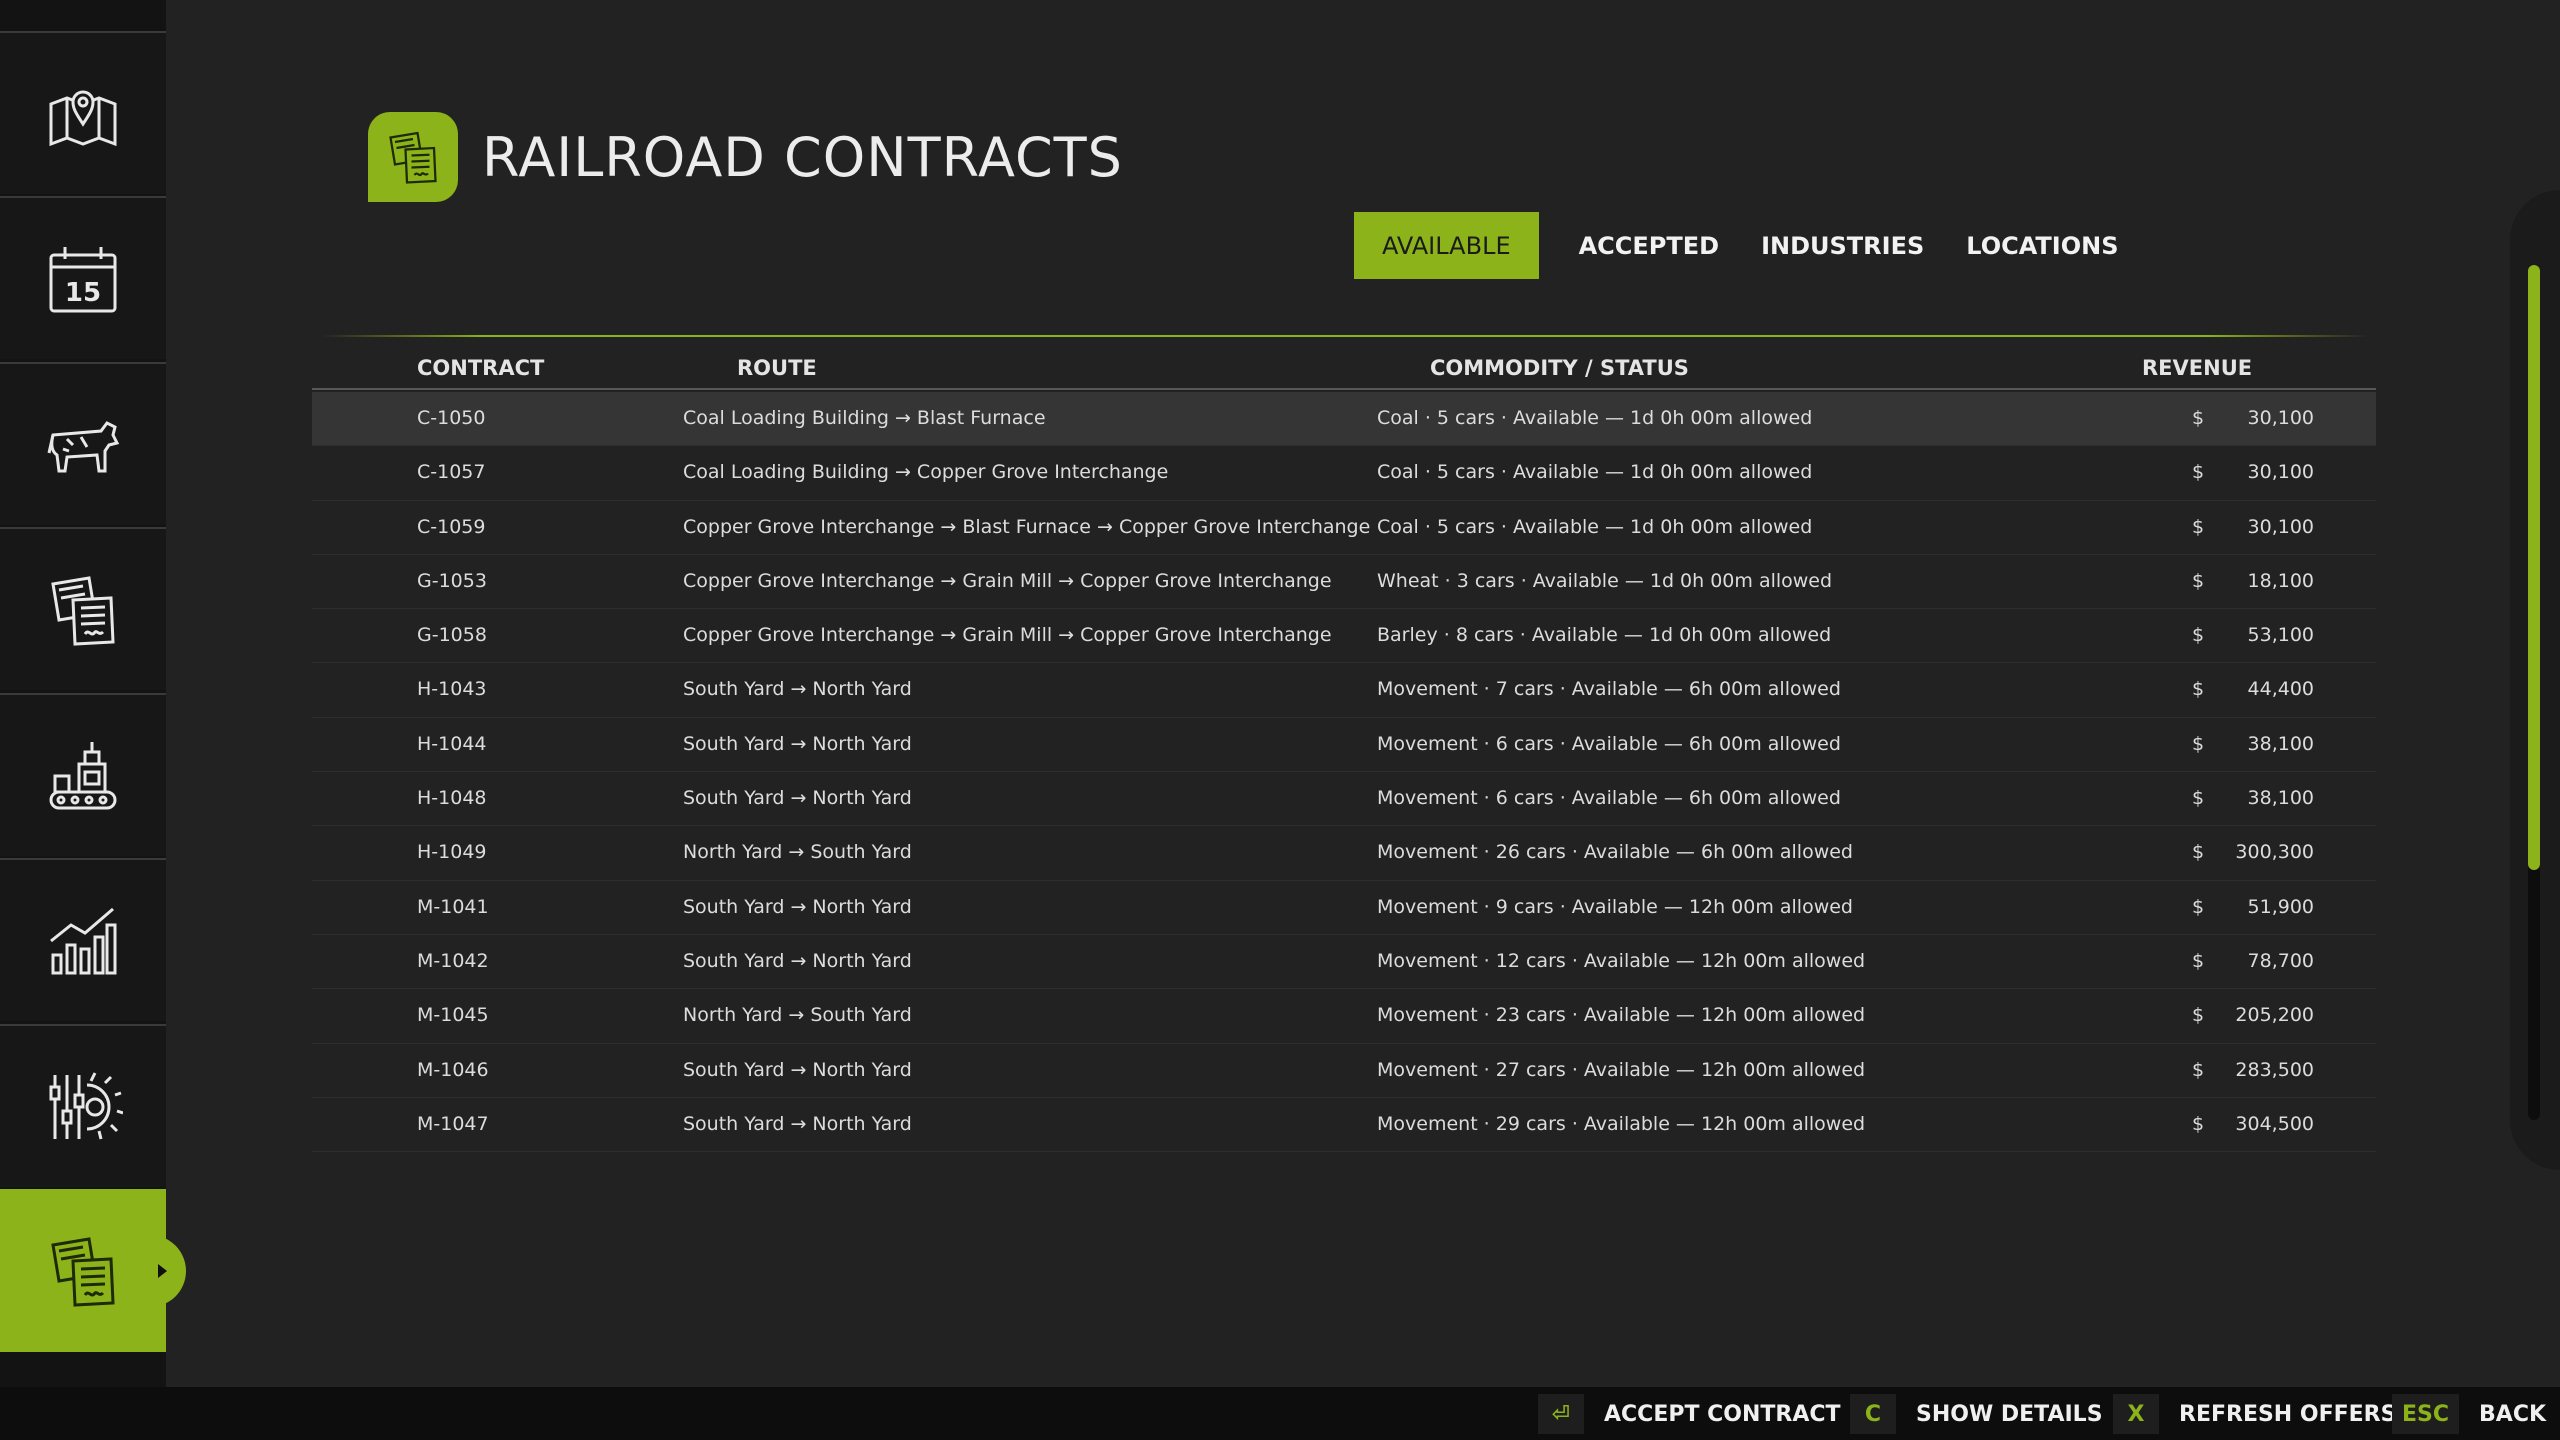  Describe the element at coordinates (1722, 1414) in the screenshot. I see `hint-label: ACCEPT CONTRACT` at that location.